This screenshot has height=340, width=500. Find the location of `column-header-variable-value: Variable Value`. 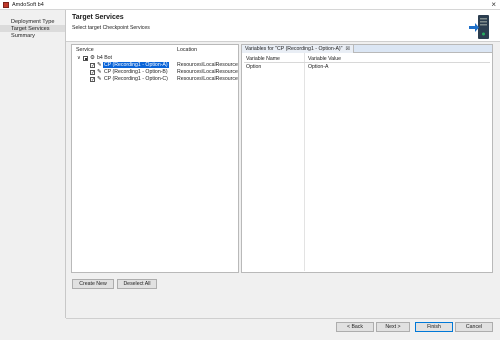

column-header-variable-value: Variable Value is located at coordinates (324, 59).